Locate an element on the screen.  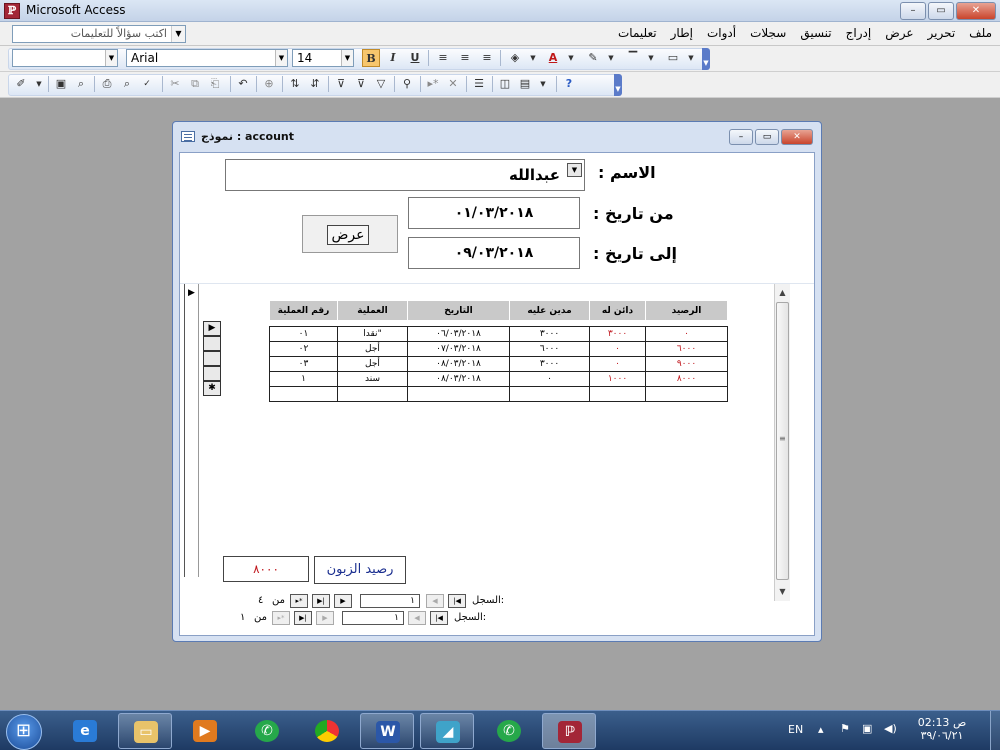
taskbar-chrome is located at coordinates (327, 731).